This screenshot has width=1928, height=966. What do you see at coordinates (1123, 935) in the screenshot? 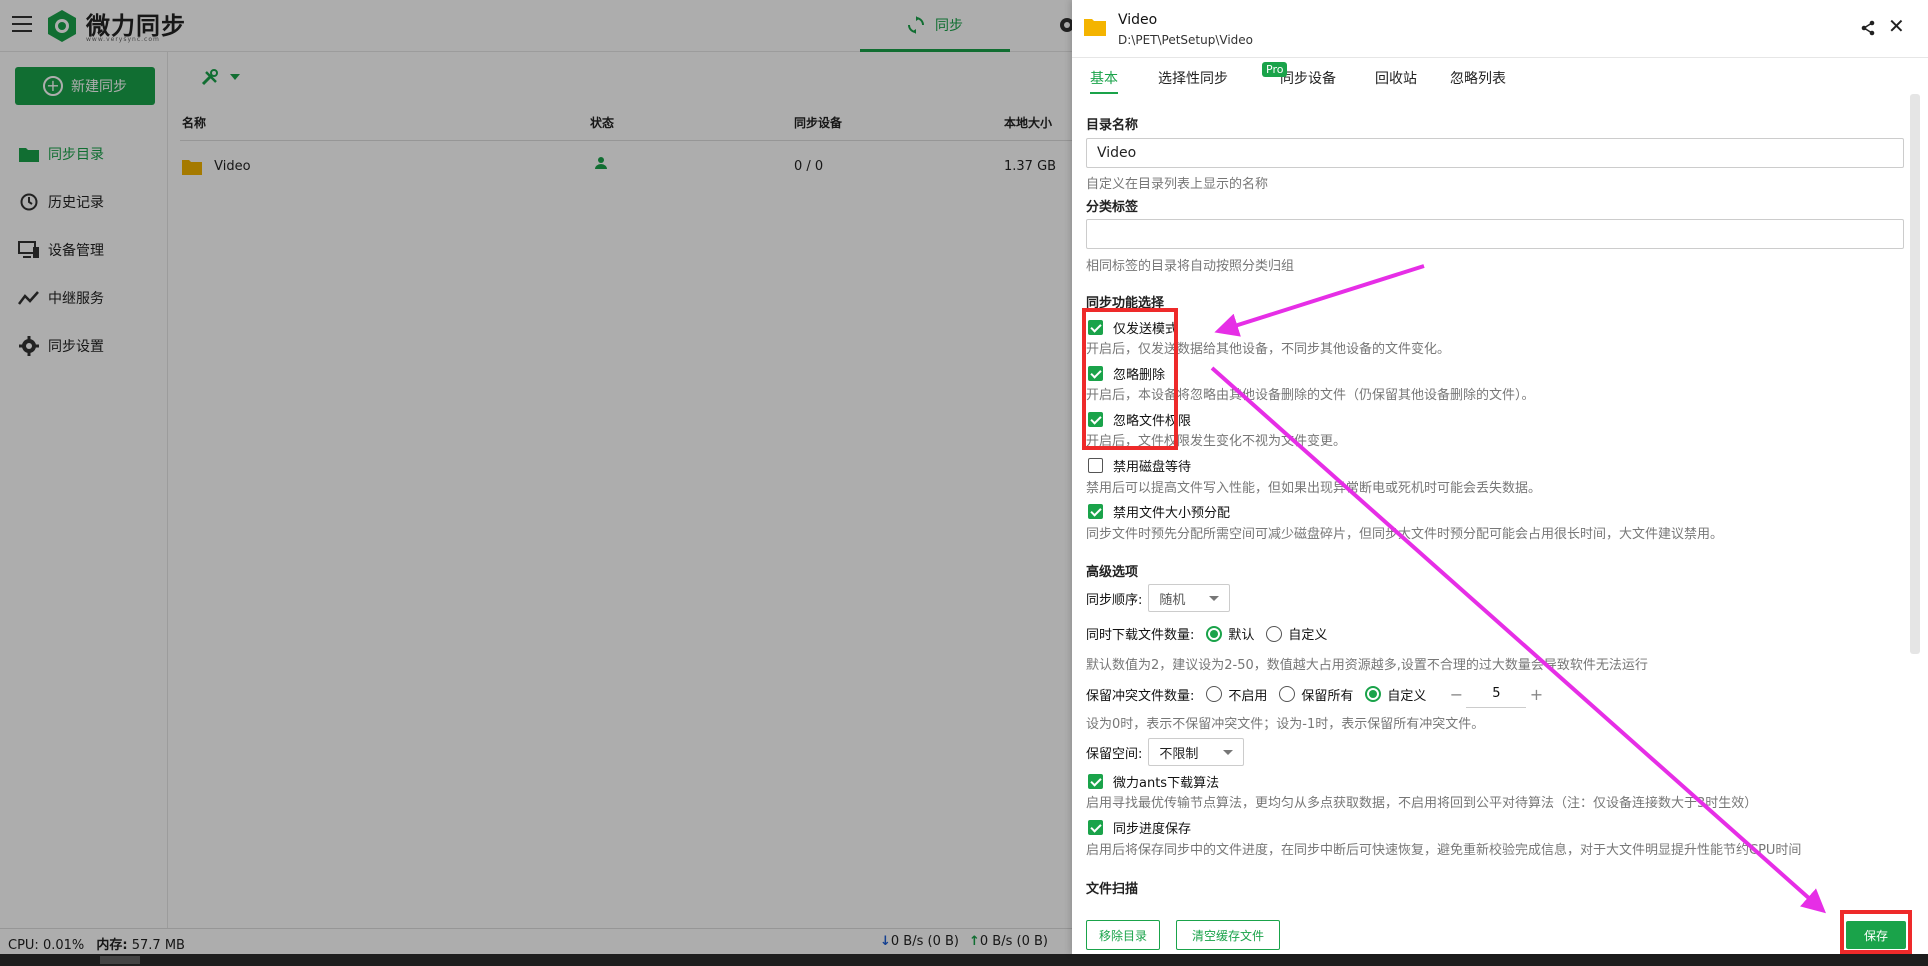
I see `remove-dir-button: 移除目录` at bounding box center [1123, 935].